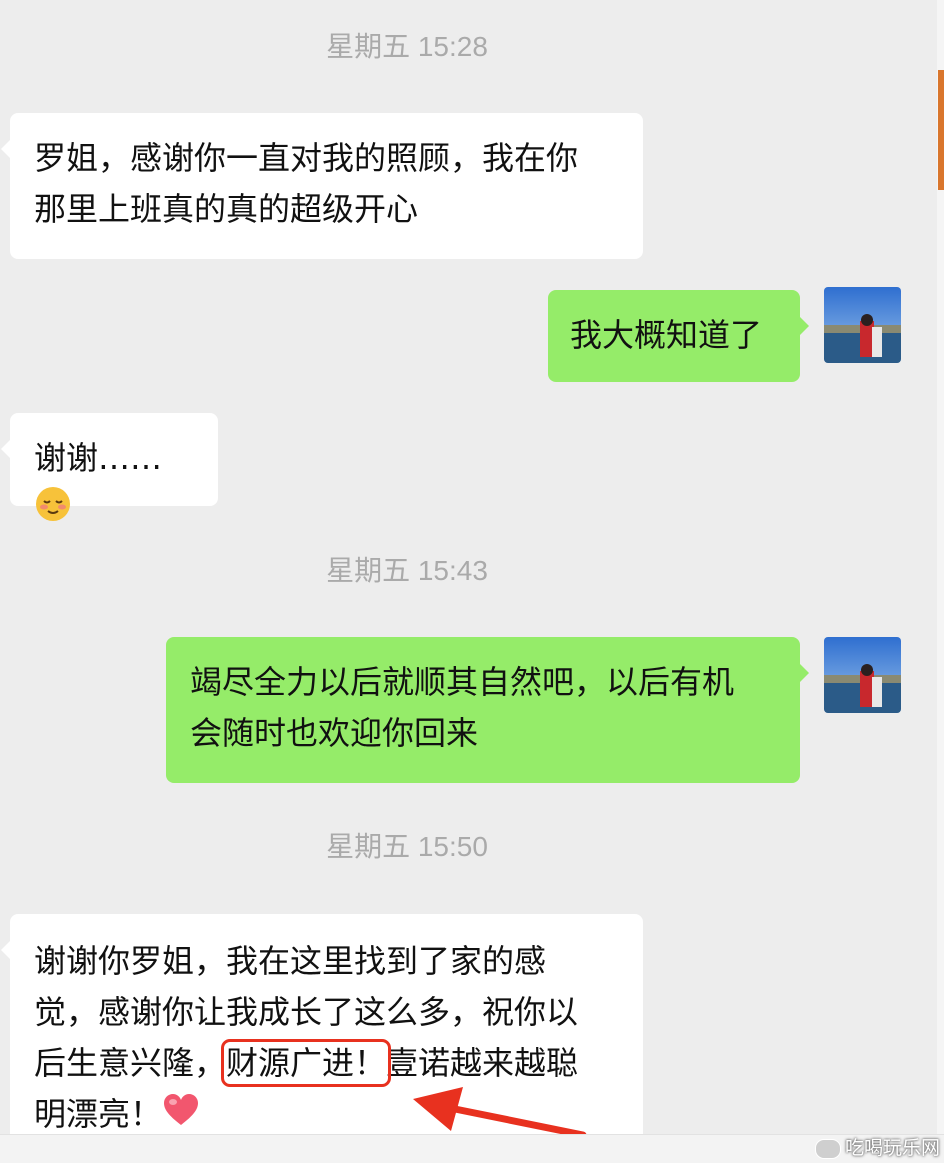  I want to click on message-line: 后生意兴隆，财源广进！壹诺越来越聪, so click(326, 1063).